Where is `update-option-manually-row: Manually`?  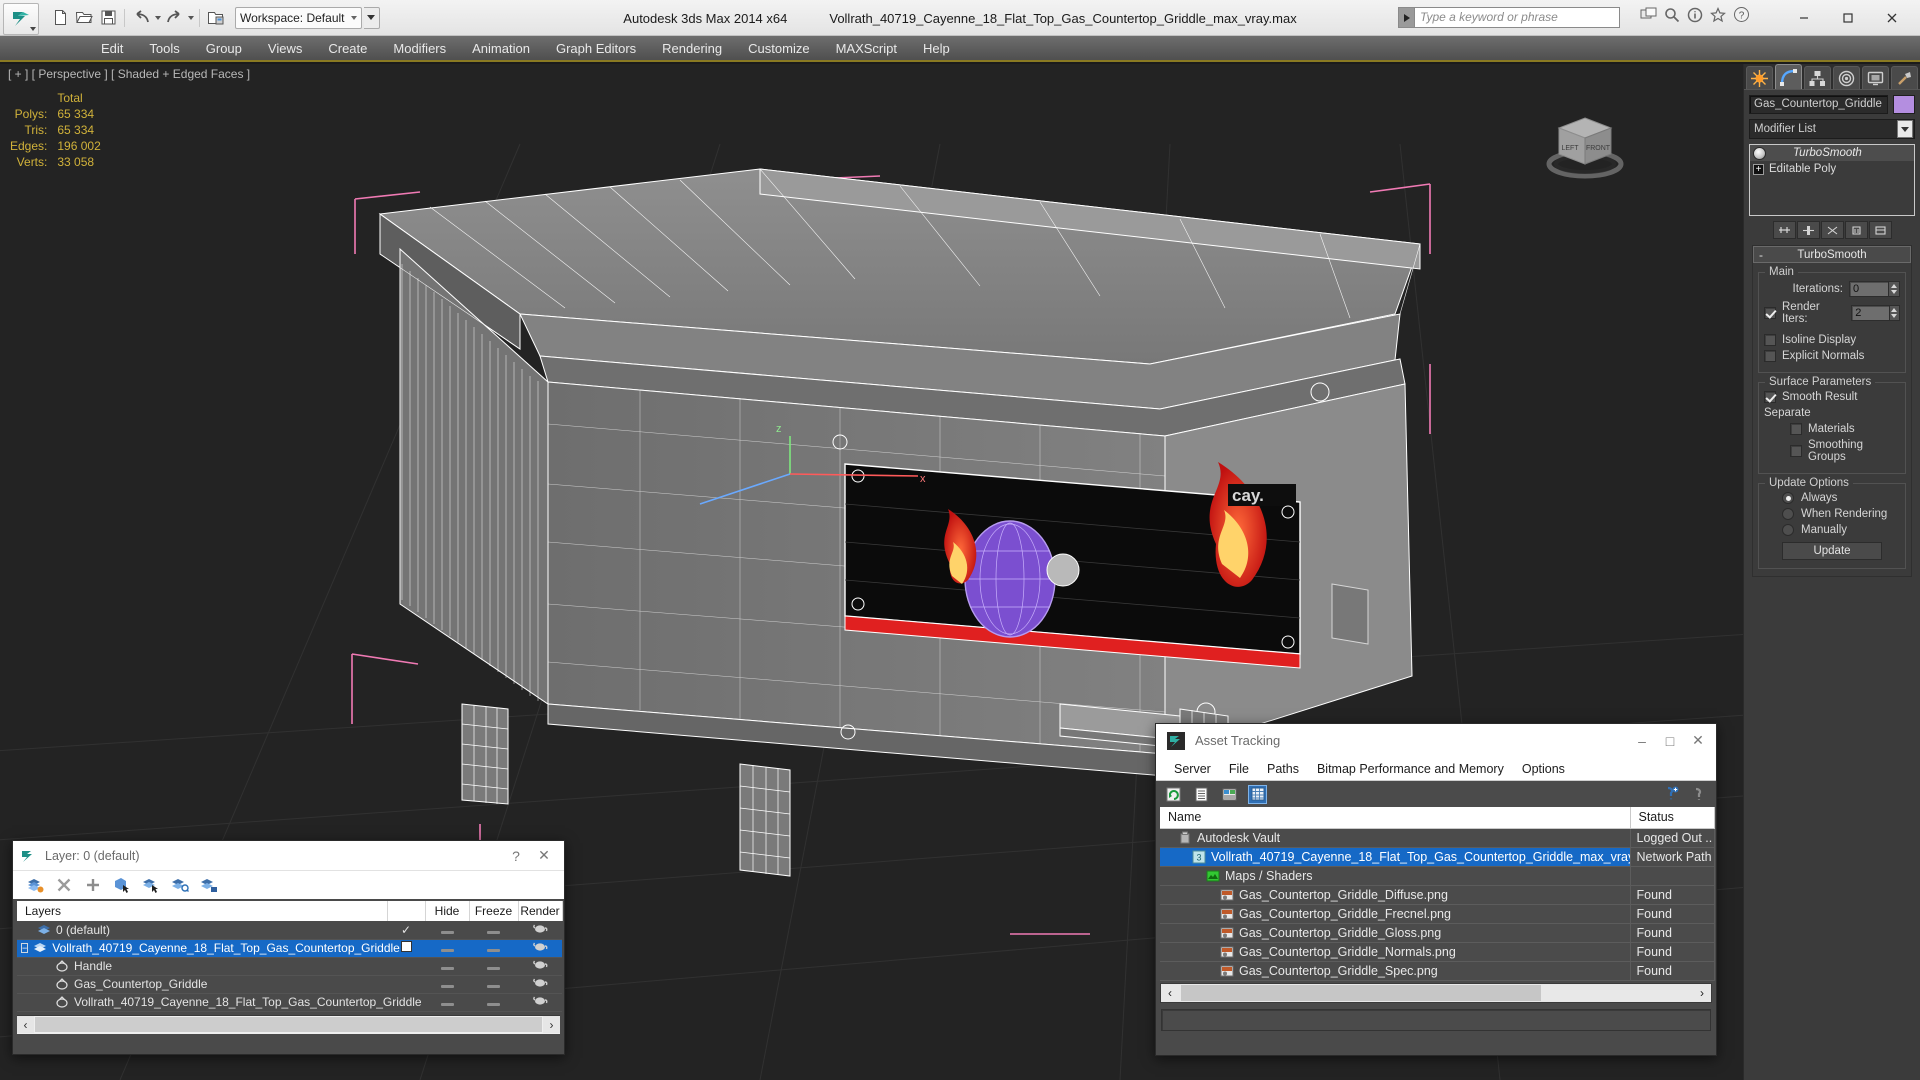 update-option-manually-row: Manually is located at coordinates (1832, 530).